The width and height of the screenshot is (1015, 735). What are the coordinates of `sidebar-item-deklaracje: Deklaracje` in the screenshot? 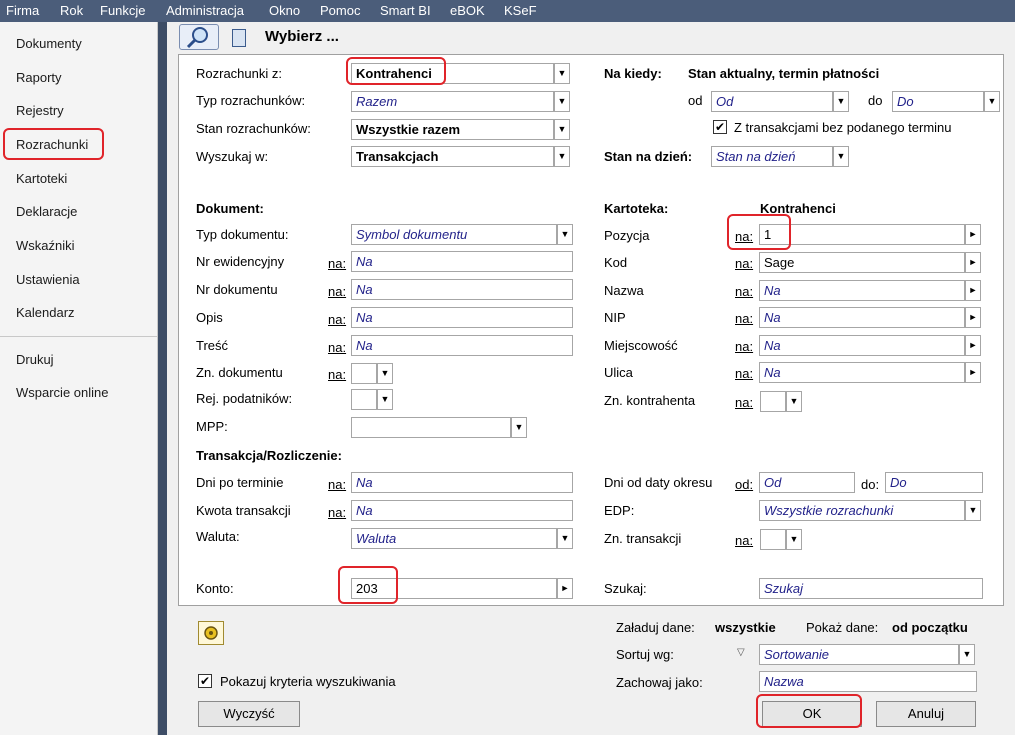 It's located at (46, 211).